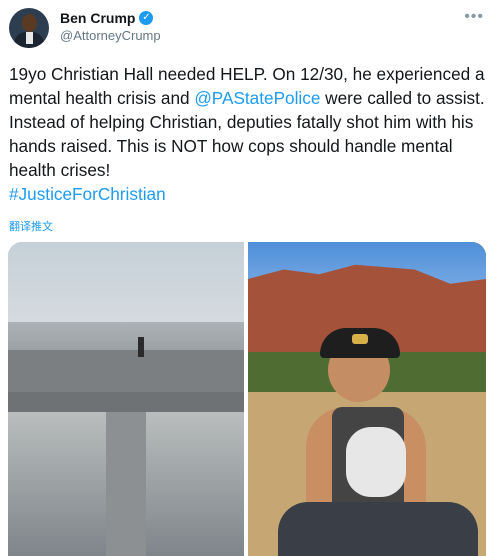 The image size is (500, 556). Describe the element at coordinates (146, 18) in the screenshot. I see `verified-badge-icon: ✓` at that location.